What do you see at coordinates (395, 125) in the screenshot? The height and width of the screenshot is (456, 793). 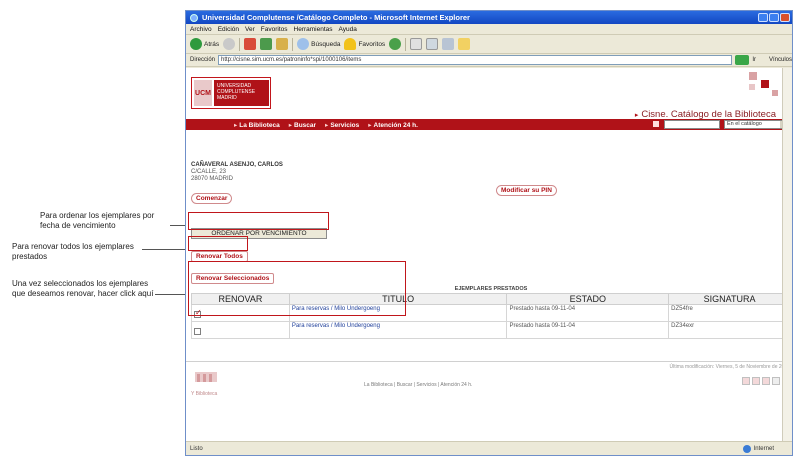 I see `nav-label: Atención 24 h.` at bounding box center [395, 125].